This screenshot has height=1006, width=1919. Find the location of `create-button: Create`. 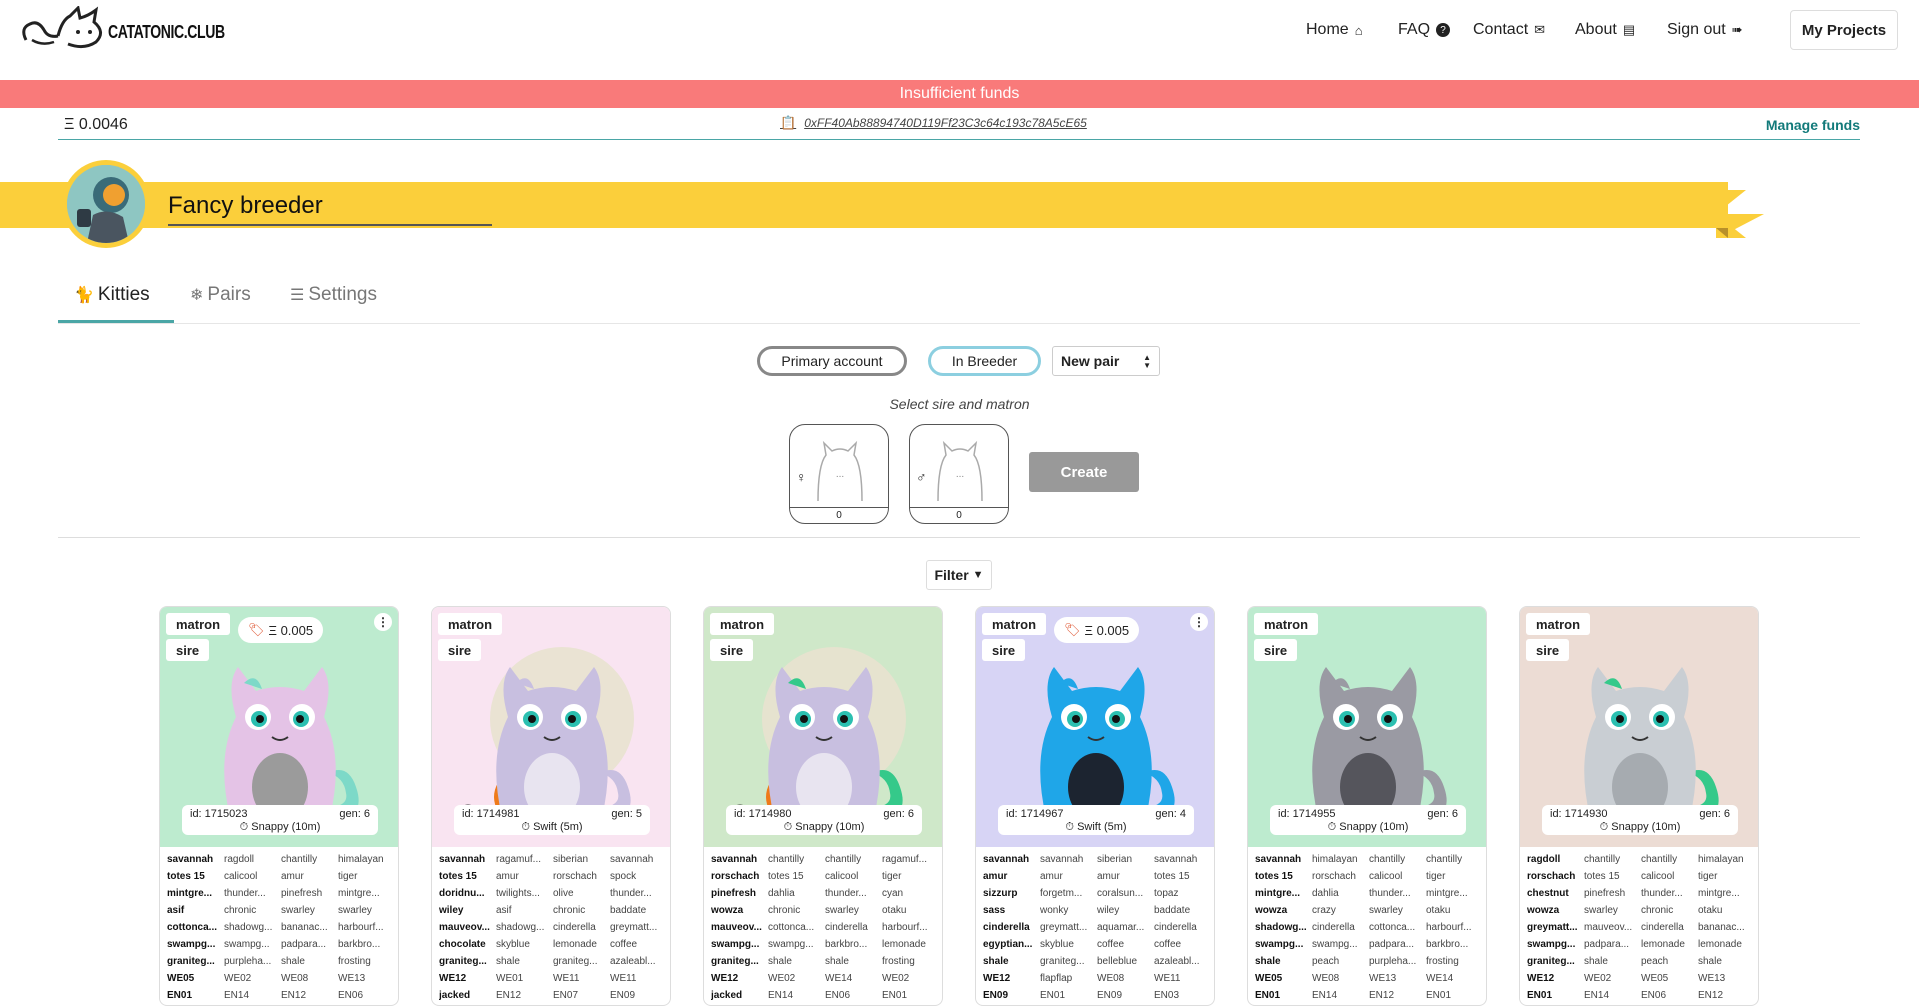

create-button: Create is located at coordinates (1084, 472).